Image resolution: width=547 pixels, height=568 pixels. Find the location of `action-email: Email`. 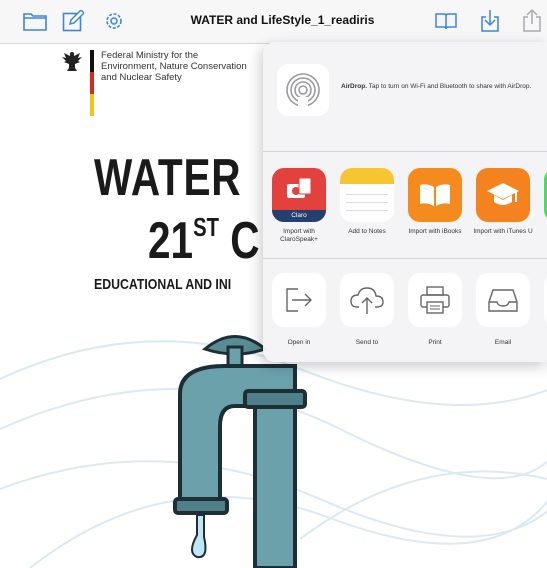

action-email: Email is located at coordinates (503, 310).